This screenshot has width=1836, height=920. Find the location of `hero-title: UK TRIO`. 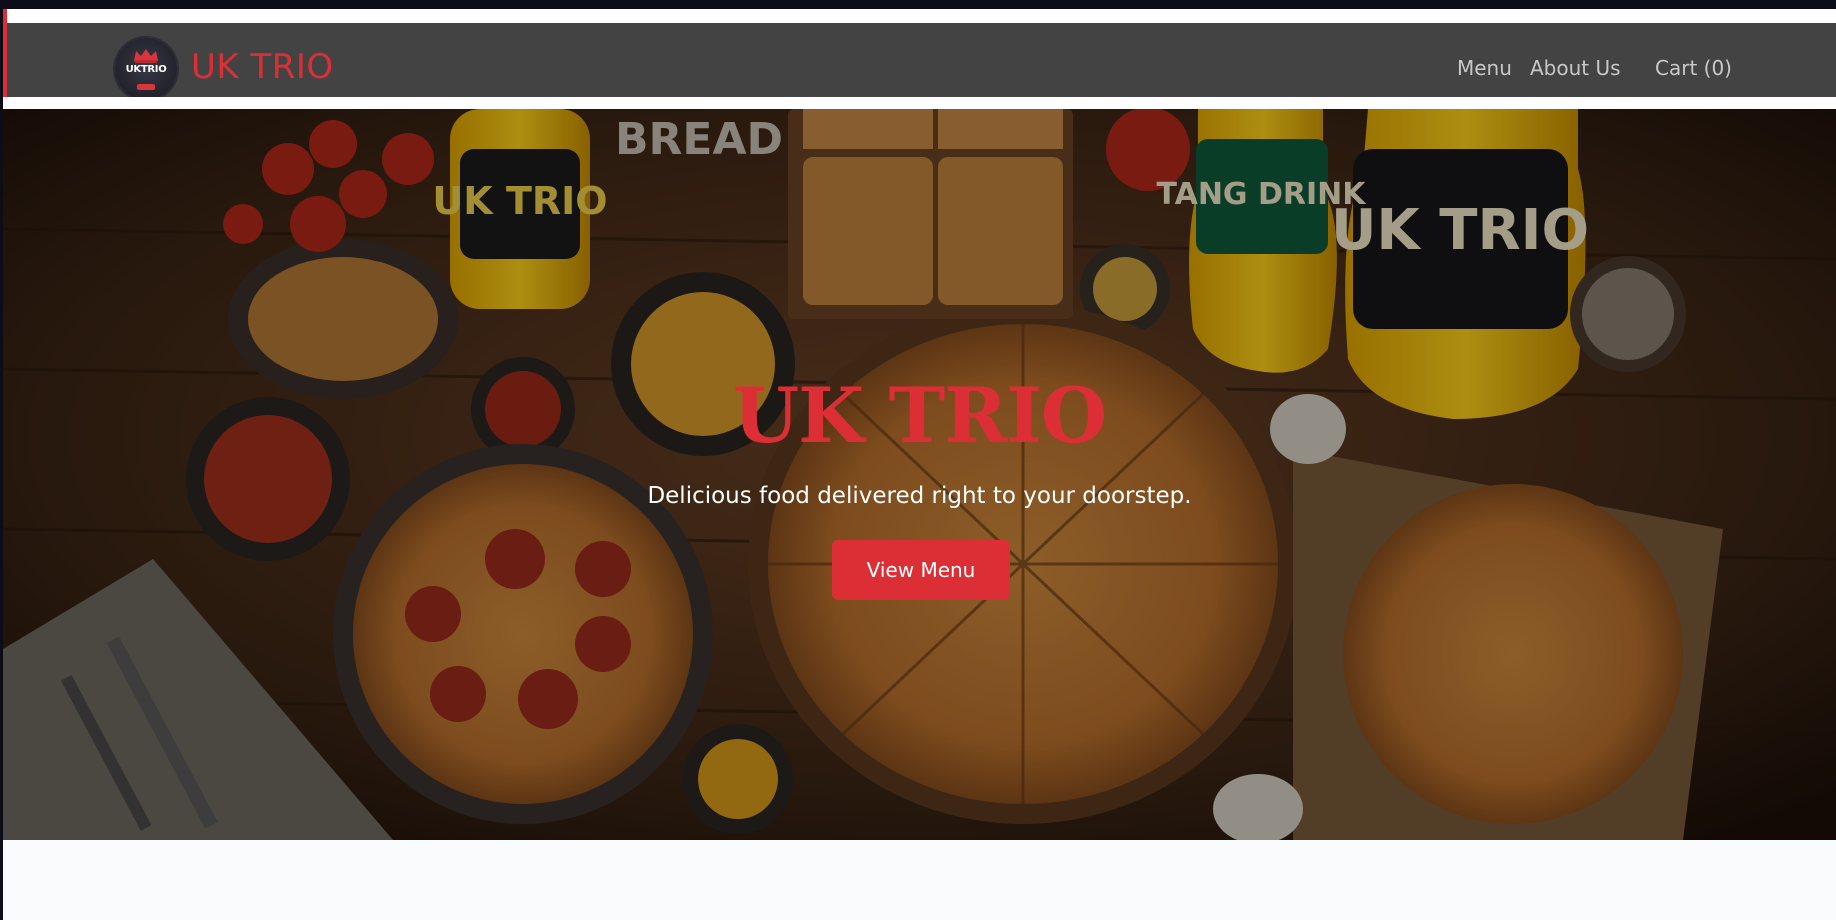

hero-title: UK TRIO is located at coordinates (919, 415).